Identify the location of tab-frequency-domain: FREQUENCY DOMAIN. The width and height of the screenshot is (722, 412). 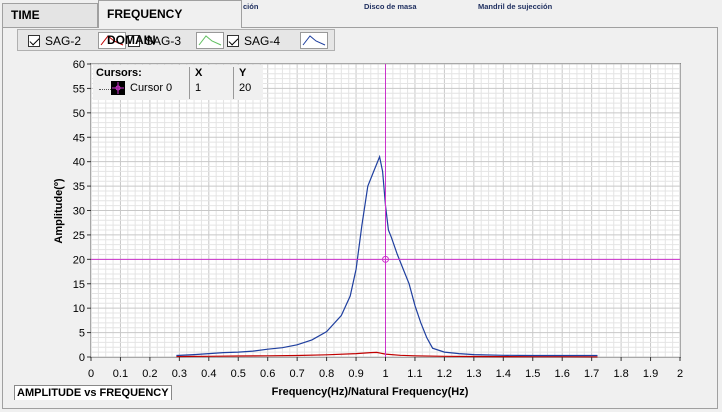
(170, 23).